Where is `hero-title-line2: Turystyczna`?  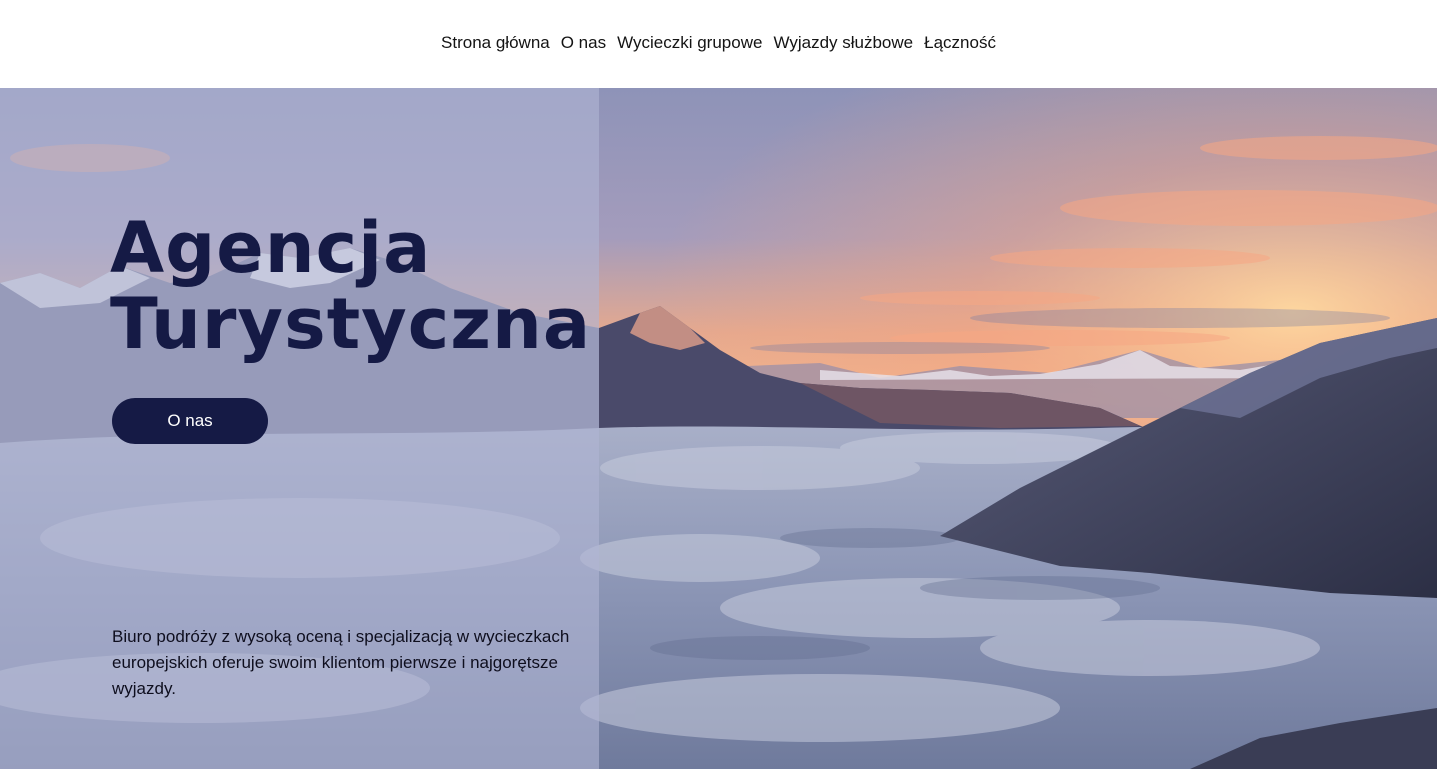 hero-title-line2: Turystyczna is located at coordinates (351, 324).